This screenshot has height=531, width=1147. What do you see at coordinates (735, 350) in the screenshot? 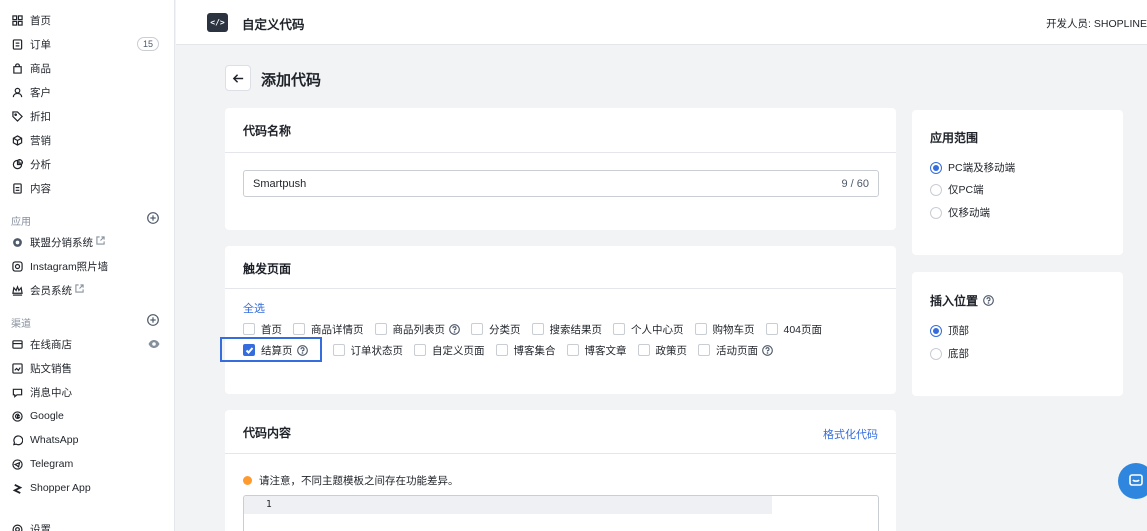
I see `checkbox-campaign: 活动页面` at bounding box center [735, 350].